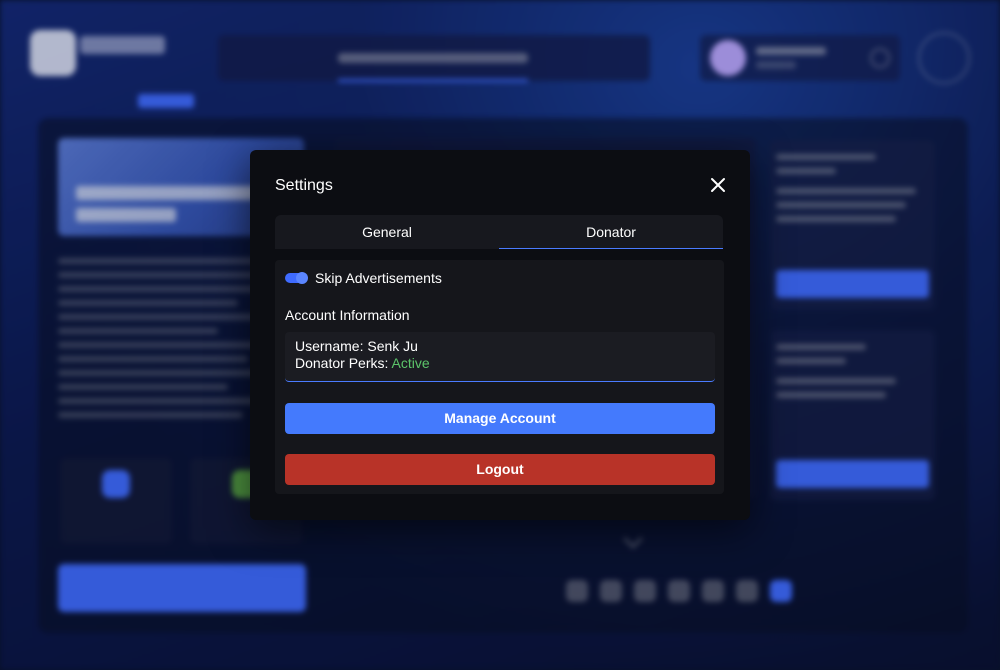  Describe the element at coordinates (347, 315) in the screenshot. I see `account-info-heading: Account Information` at that location.